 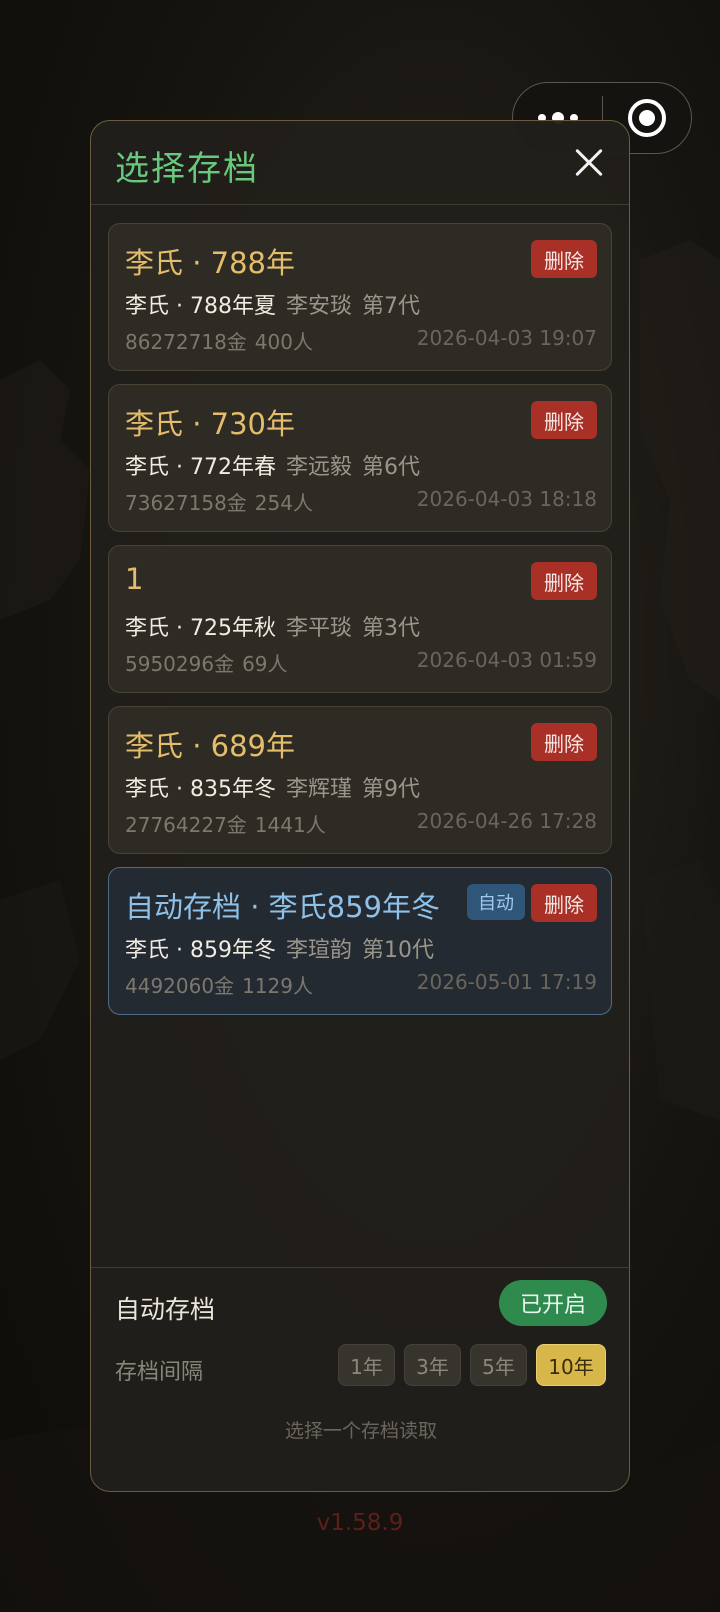 I want to click on dialog-footer: 自动存档 已开启 存档间隔 1年 3年 5年 10年 选择一个存档读取, so click(x=361, y=1380).